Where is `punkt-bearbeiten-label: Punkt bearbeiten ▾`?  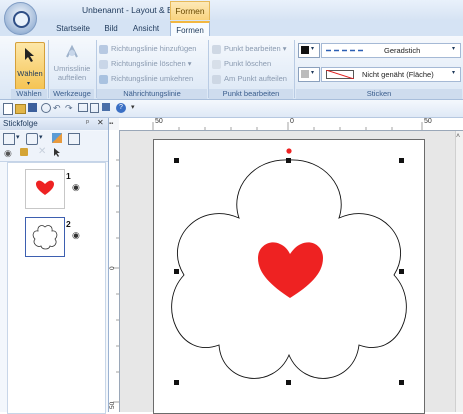 punkt-bearbeiten-label: Punkt bearbeiten ▾ is located at coordinates (255, 48).